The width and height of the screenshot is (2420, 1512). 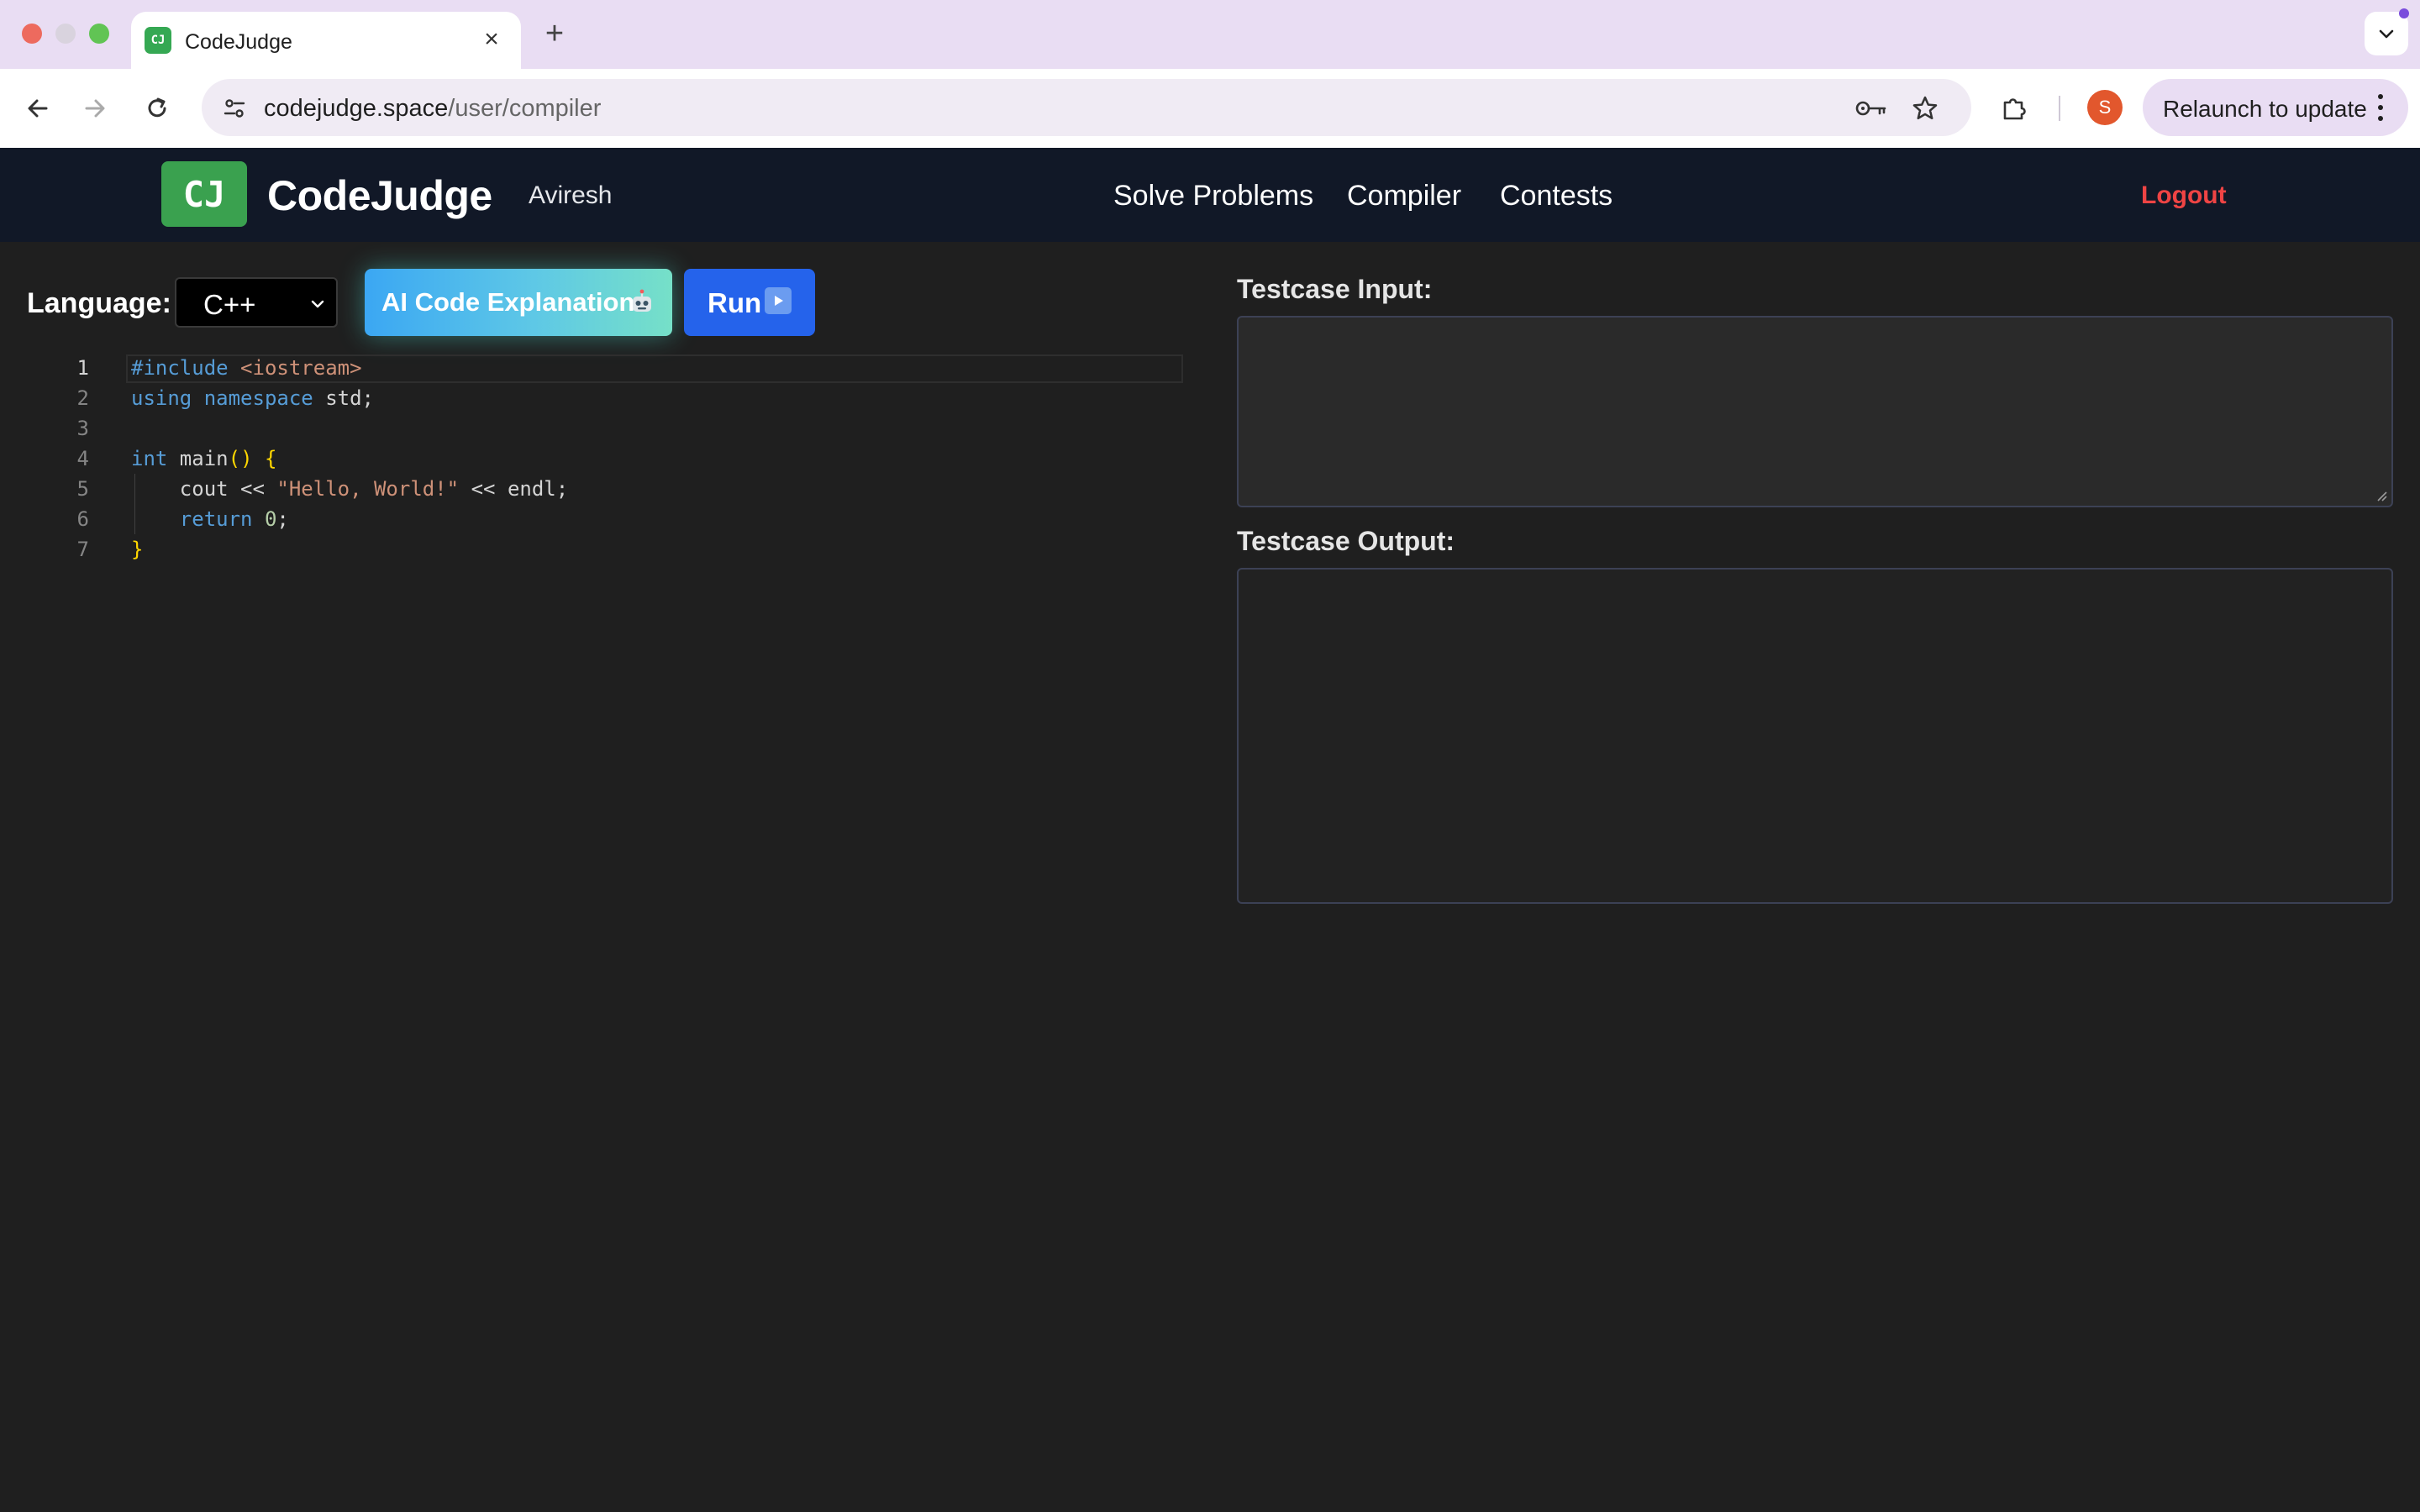 I want to click on language-value: C++, so click(x=229, y=304).